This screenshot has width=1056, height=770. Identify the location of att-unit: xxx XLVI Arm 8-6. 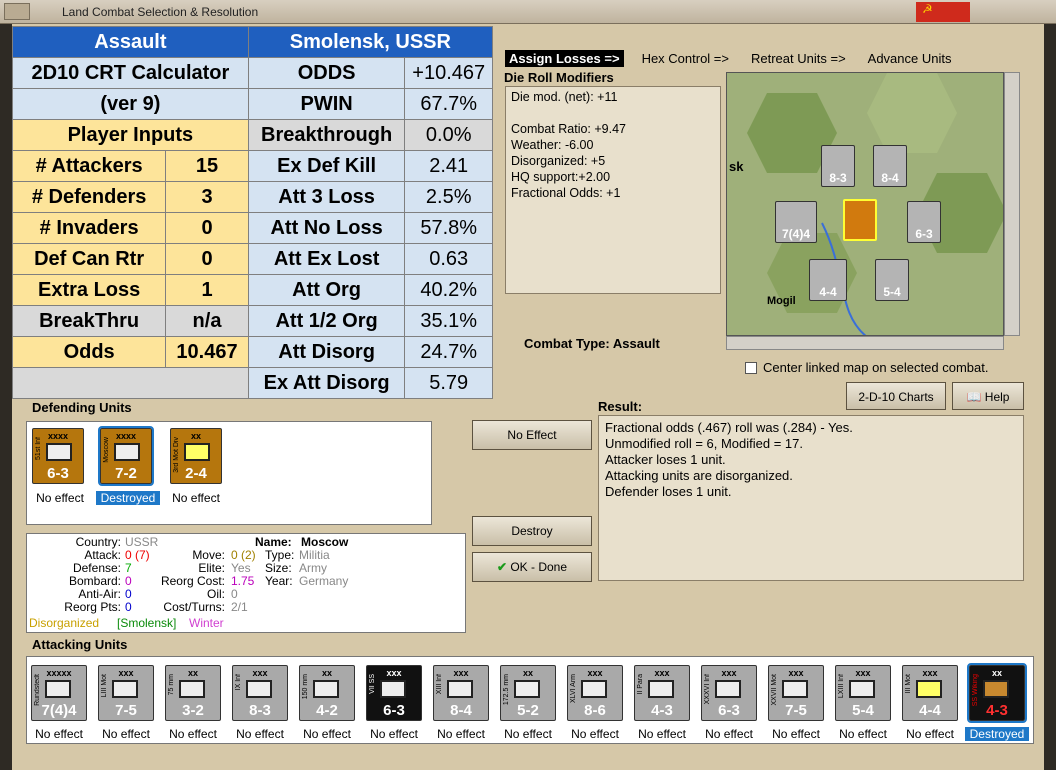
(595, 693).